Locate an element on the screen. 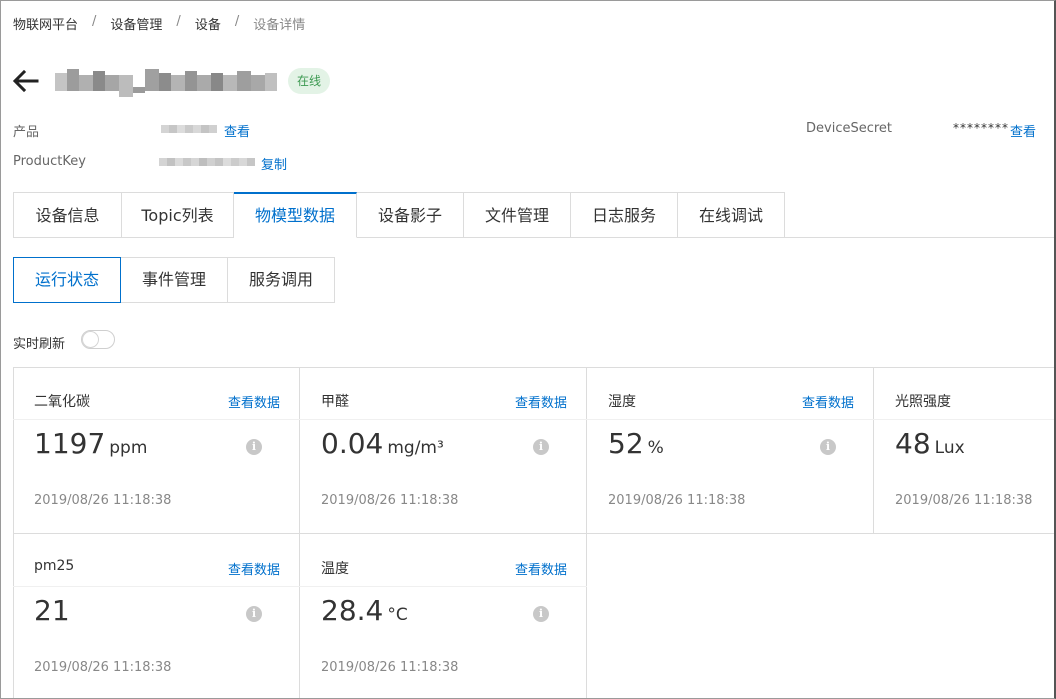 This screenshot has width=1056, height=699. product-value-redacted is located at coordinates (189, 129).